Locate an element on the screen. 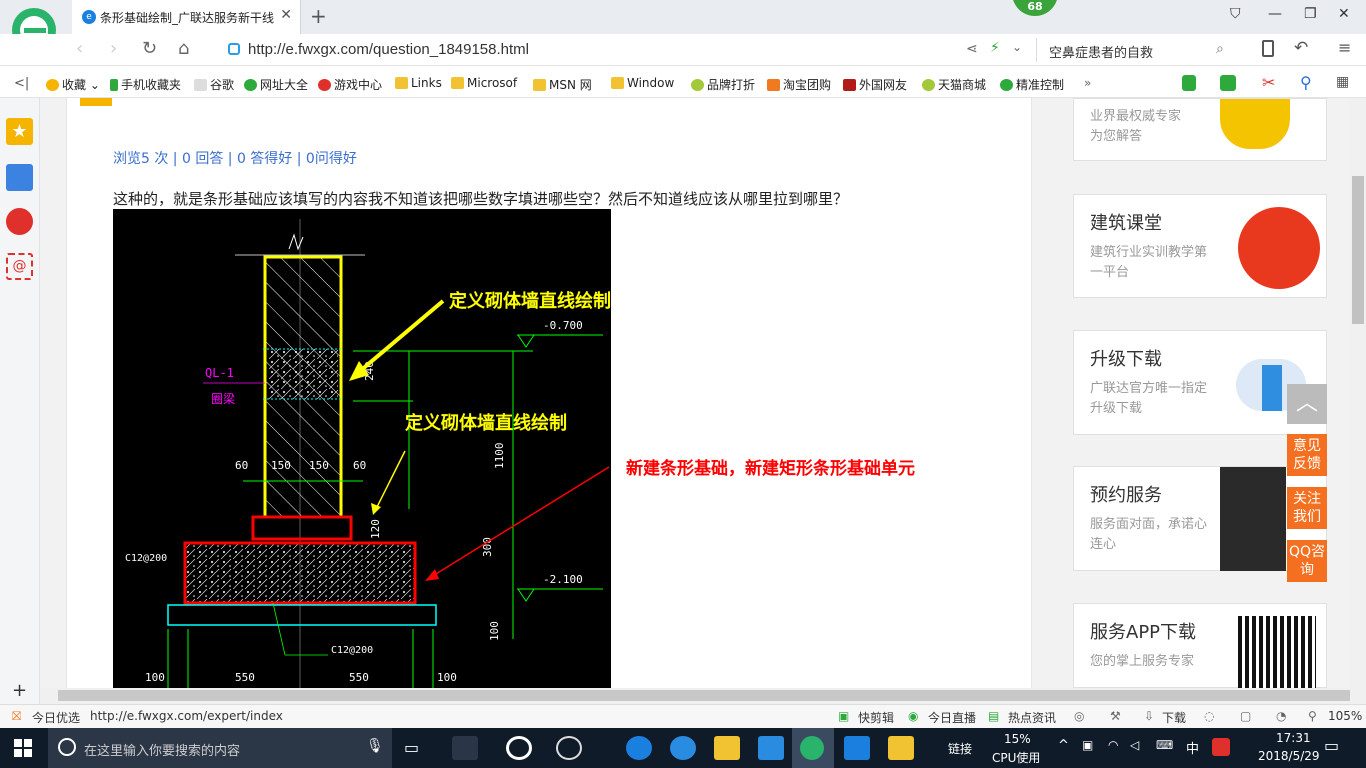 The image size is (1366, 768). bookmark-item: 淘宝团购 is located at coordinates (799, 84).